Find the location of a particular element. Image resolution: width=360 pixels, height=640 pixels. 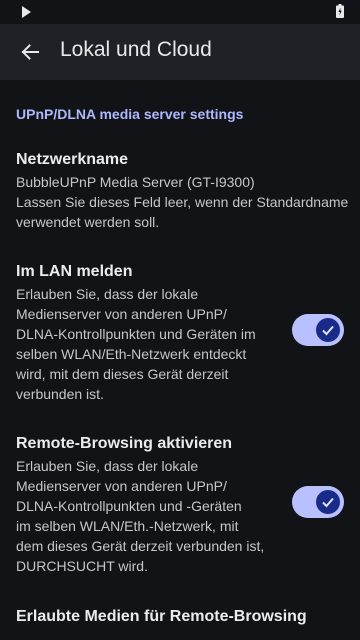

play-icon is located at coordinates (26, 12).